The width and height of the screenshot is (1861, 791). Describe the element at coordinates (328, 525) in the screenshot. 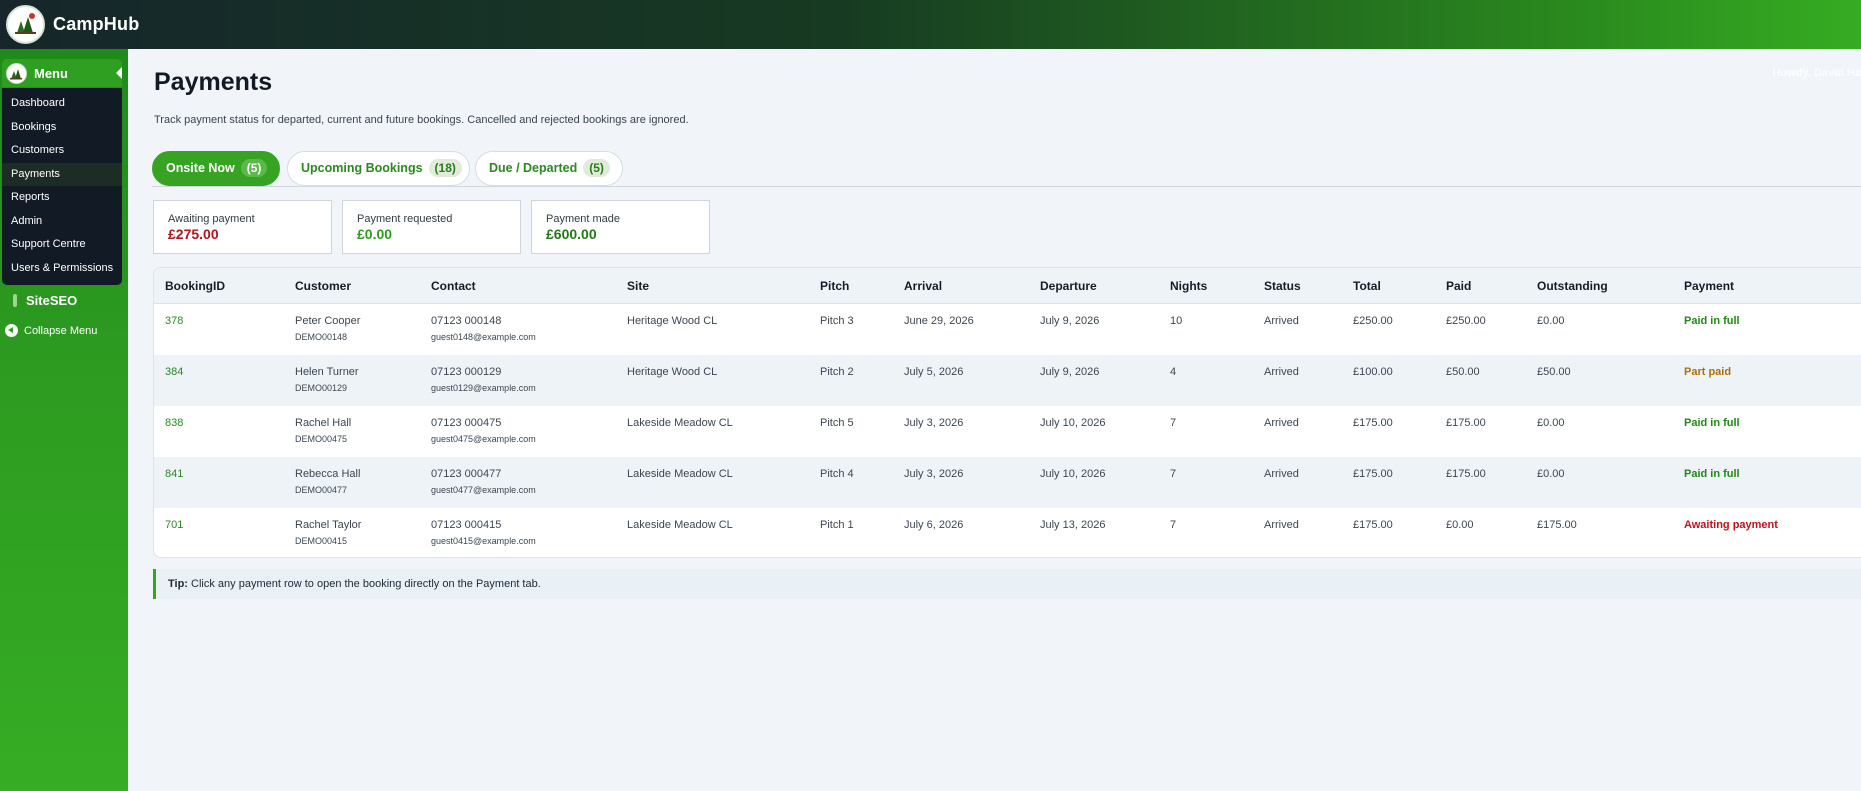

I see `customer-name: Rachel Taylor` at that location.